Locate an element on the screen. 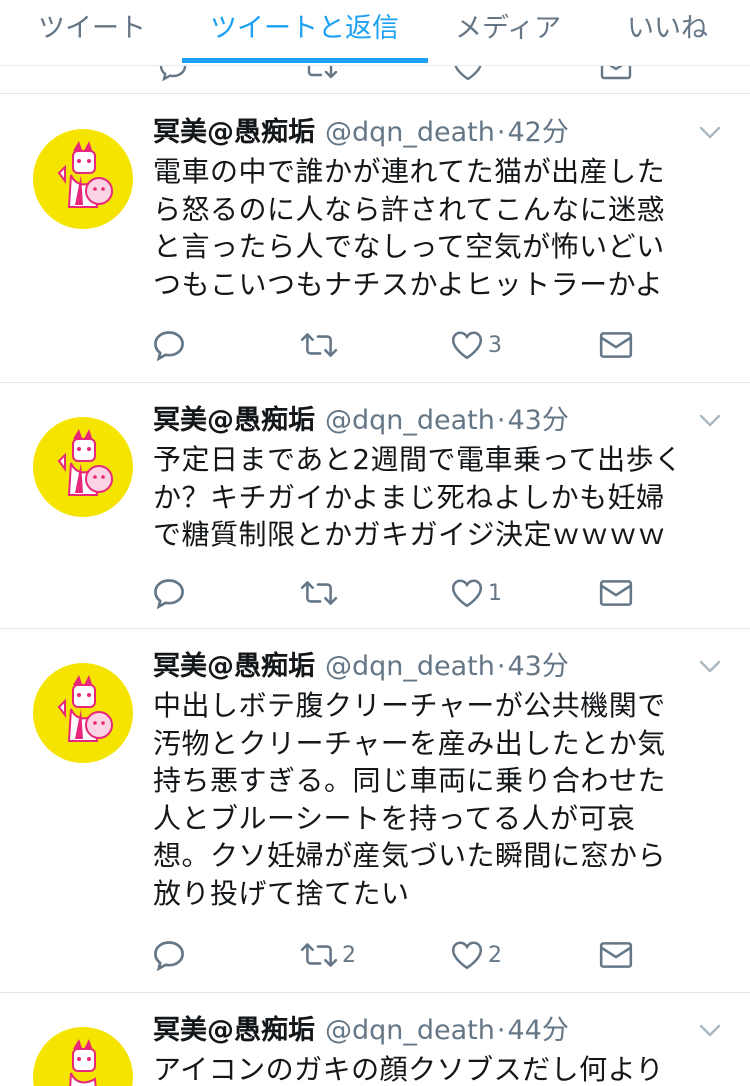 The image size is (750, 1086). tweet-actions: 3 is located at coordinates (400, 345).